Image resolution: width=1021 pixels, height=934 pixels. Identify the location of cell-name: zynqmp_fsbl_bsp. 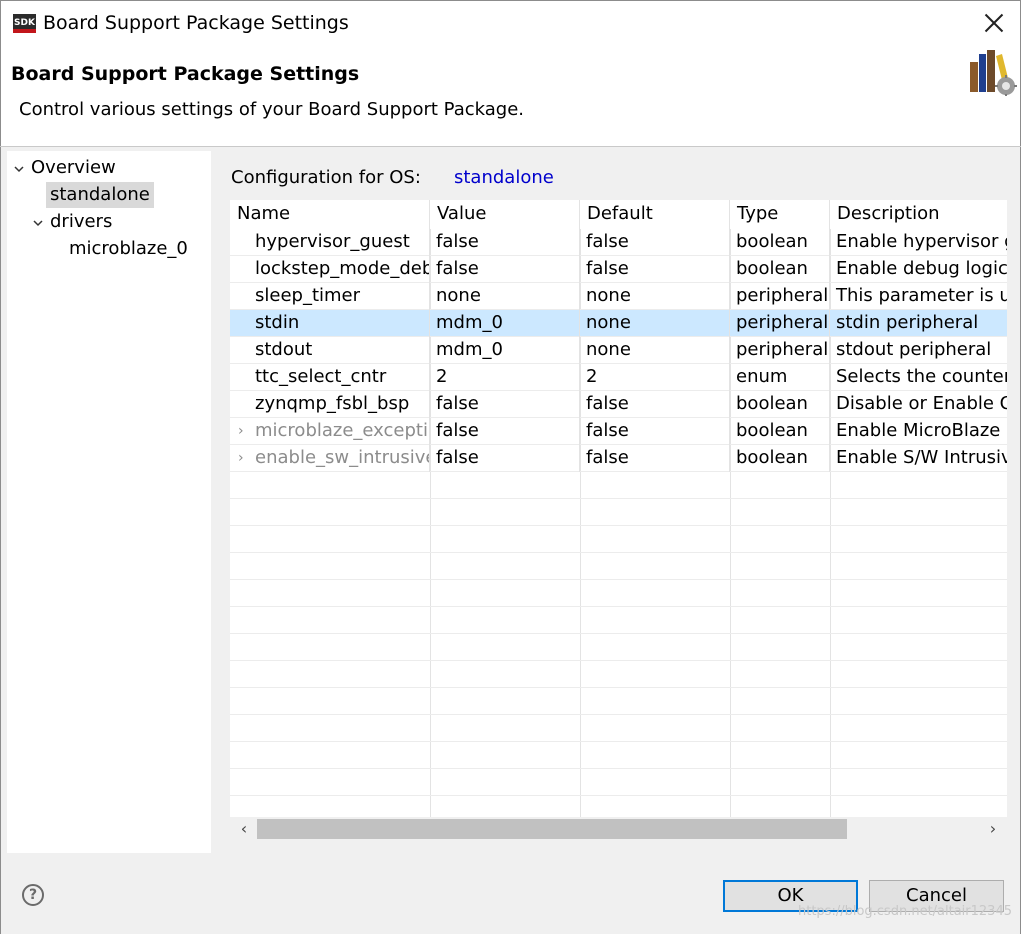
(330, 404).